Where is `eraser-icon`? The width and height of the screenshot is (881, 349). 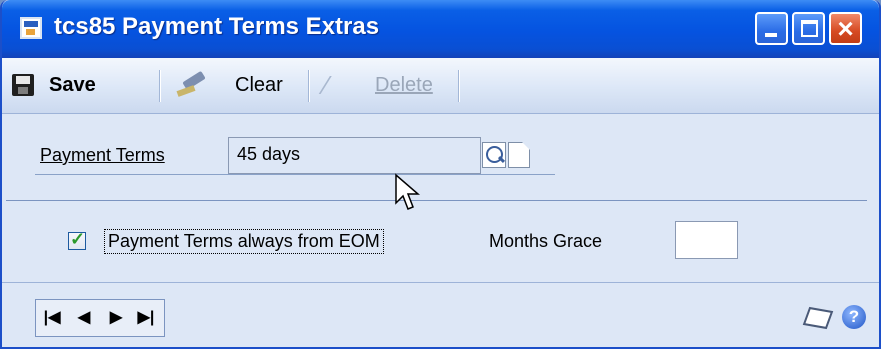
eraser-icon is located at coordinates (191, 85).